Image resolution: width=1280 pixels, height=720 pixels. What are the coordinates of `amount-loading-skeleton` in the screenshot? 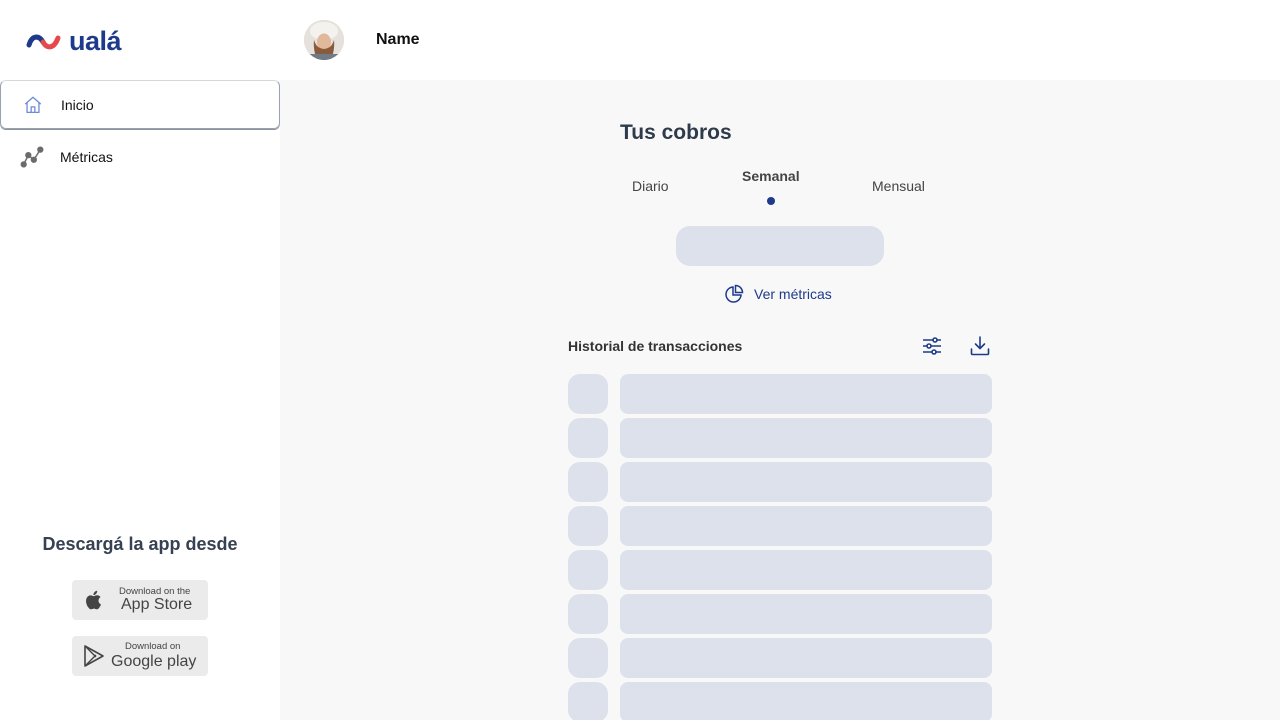 It's located at (780, 246).